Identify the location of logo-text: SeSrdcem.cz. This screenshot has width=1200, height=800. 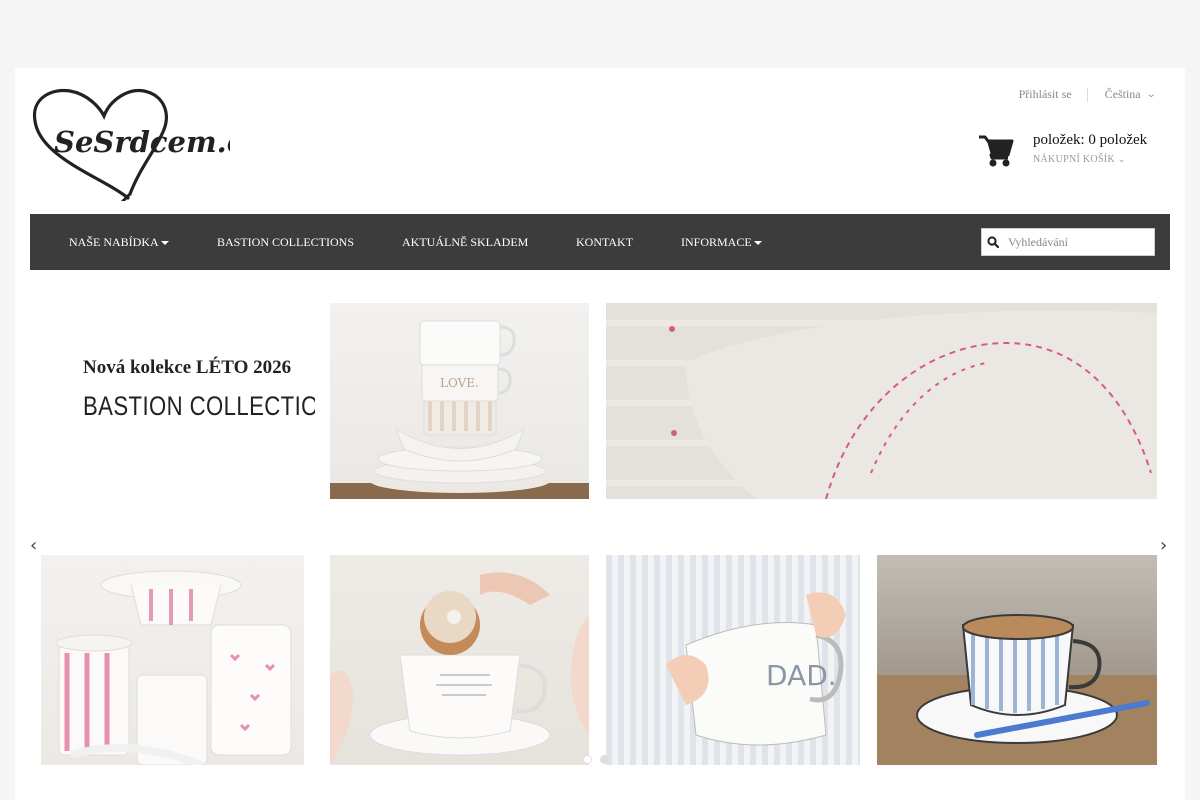
(142, 142).